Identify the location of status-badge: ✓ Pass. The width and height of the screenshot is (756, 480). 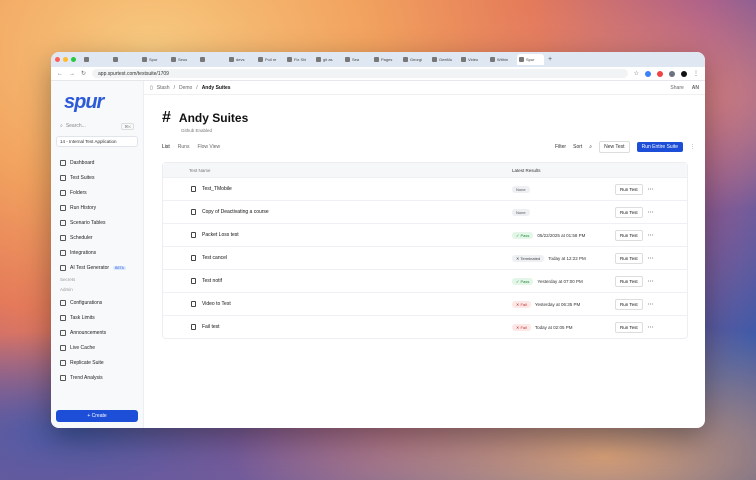
(523, 235).